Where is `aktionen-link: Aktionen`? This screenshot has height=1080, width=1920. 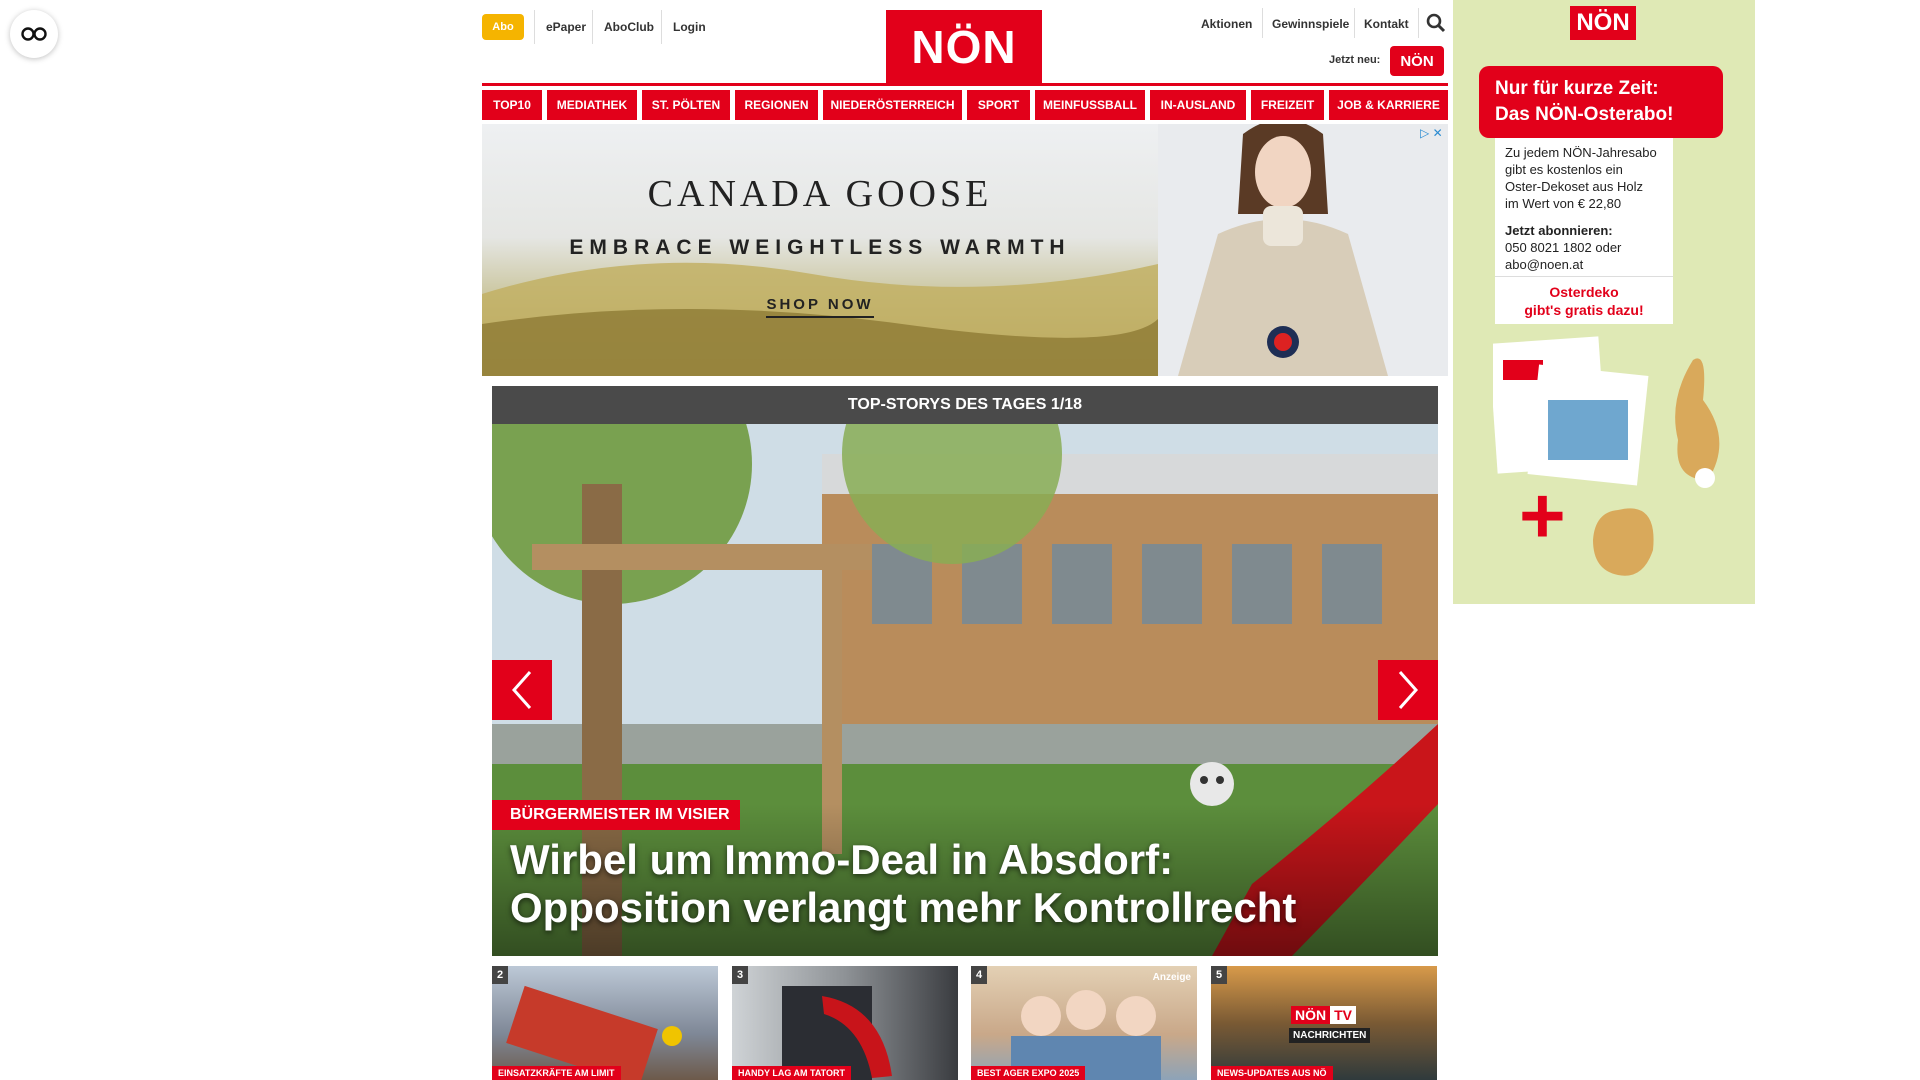
aktionen-link: Aktionen is located at coordinates (1226, 24).